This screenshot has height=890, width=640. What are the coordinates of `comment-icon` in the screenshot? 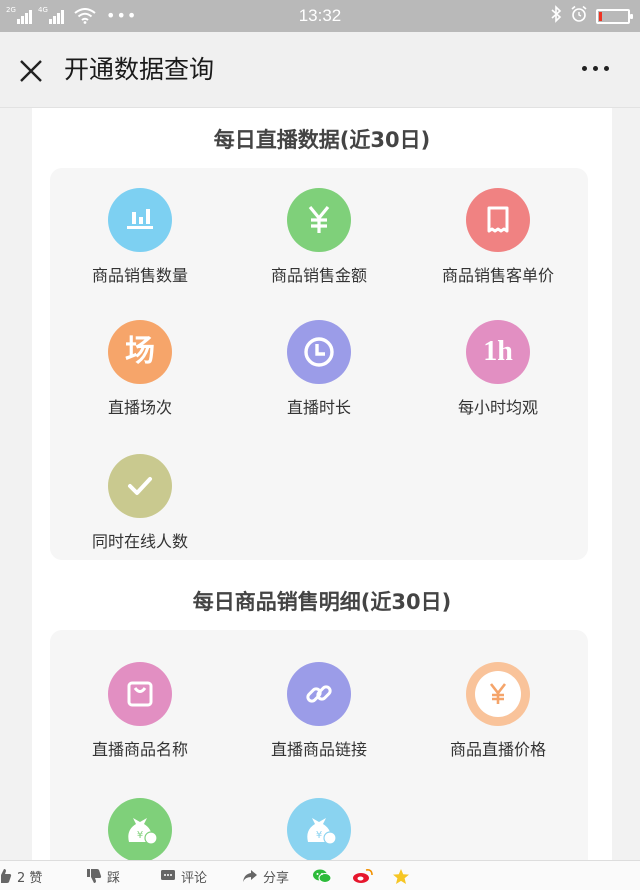 It's located at (168, 875).